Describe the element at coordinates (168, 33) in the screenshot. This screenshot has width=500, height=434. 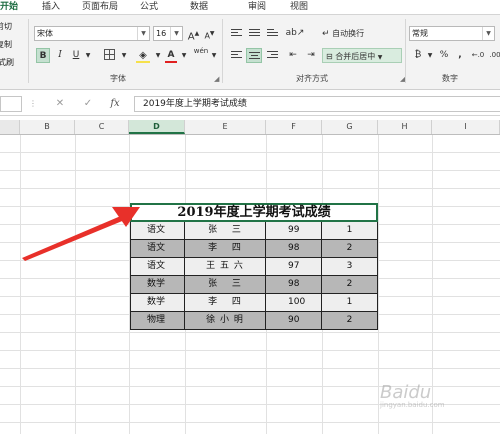
I see `font-size-select: 16 ▼` at that location.